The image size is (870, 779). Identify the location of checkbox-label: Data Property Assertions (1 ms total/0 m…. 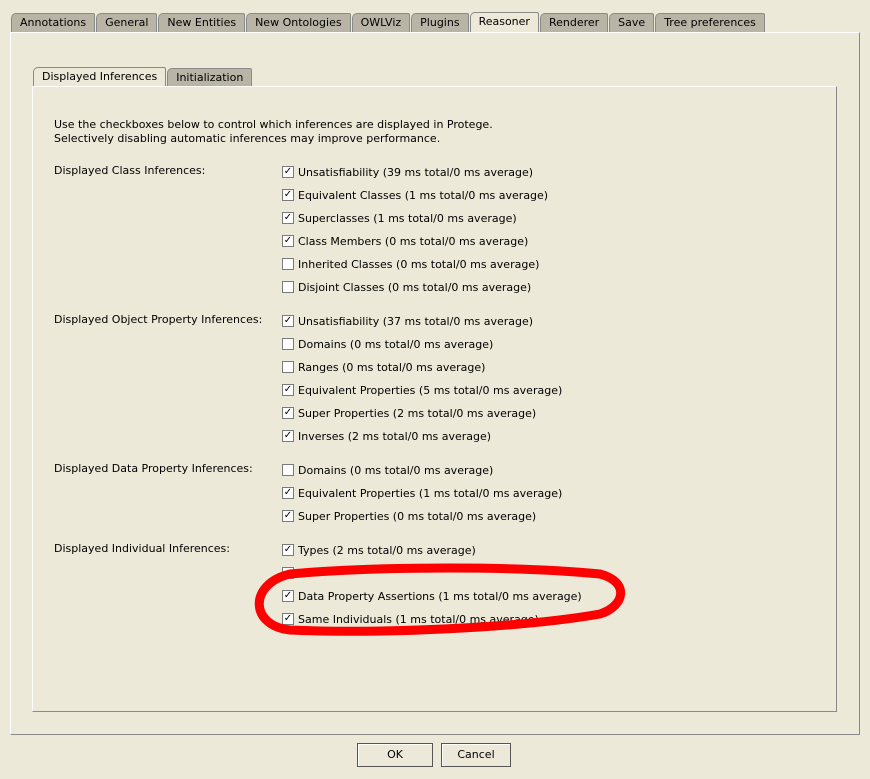
(440, 596).